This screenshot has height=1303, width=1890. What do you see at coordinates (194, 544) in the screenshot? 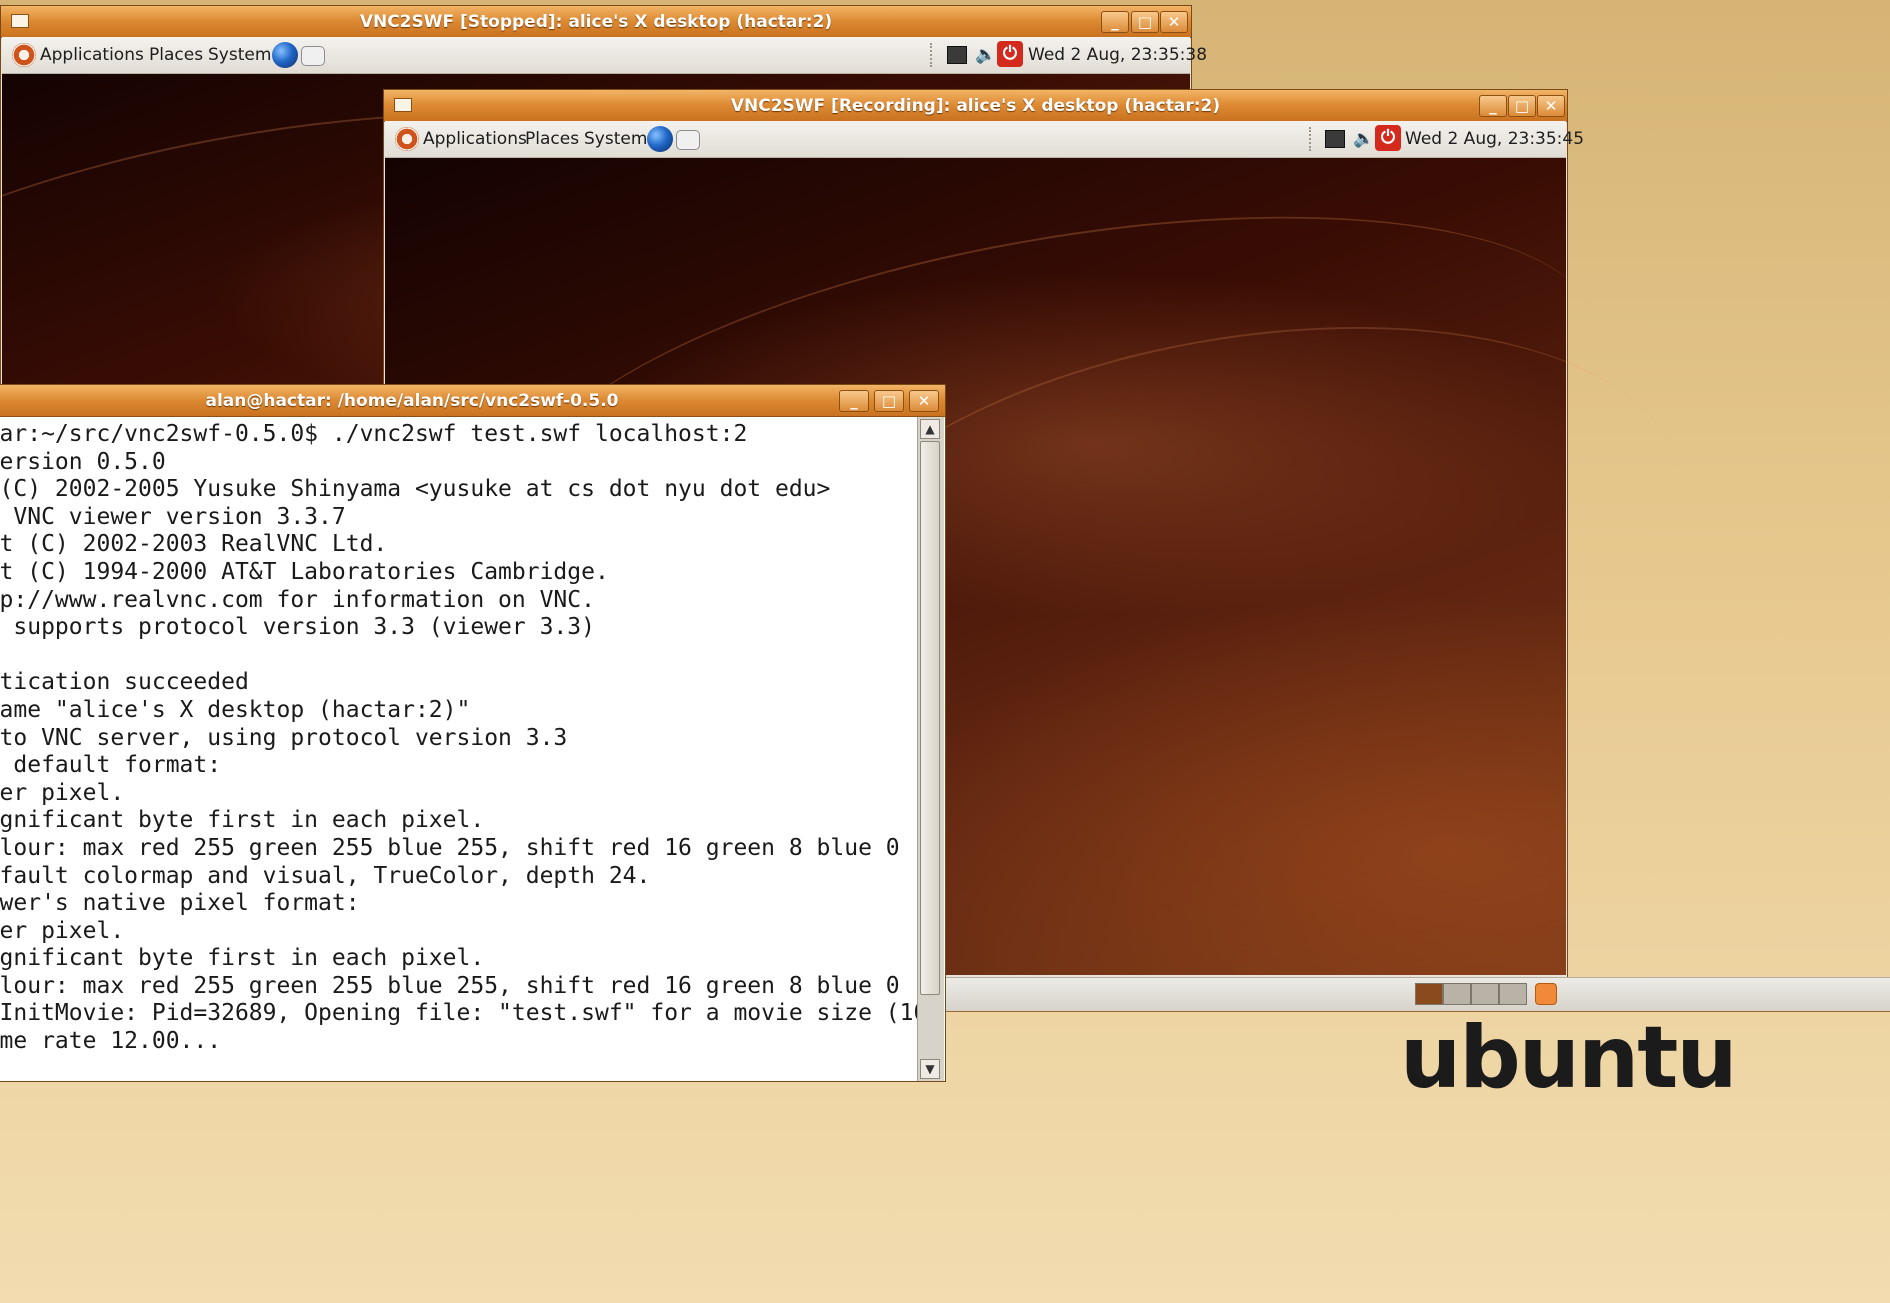
I see `terminal-line: ight (C) 2002-2003 RealVNC Ltd.` at bounding box center [194, 544].